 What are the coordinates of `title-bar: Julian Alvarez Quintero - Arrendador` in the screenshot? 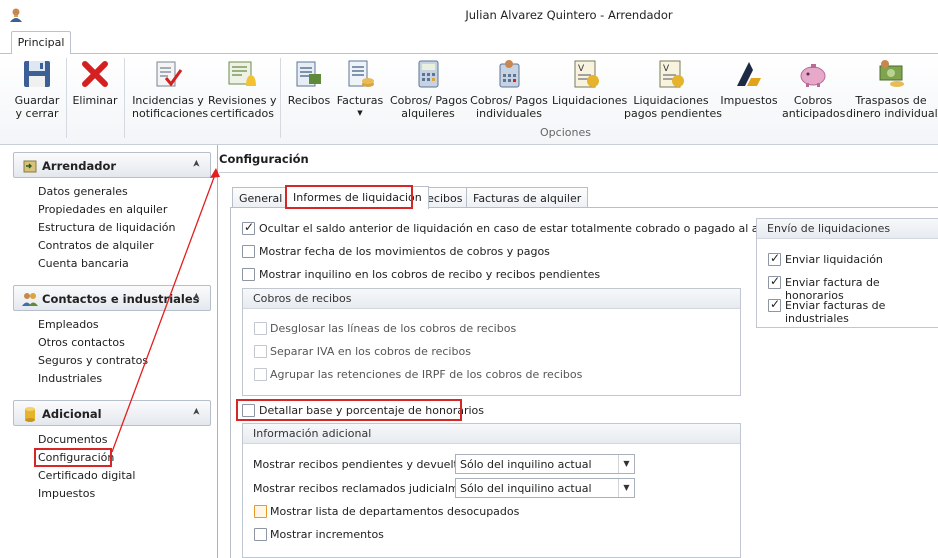 It's located at (469, 15).